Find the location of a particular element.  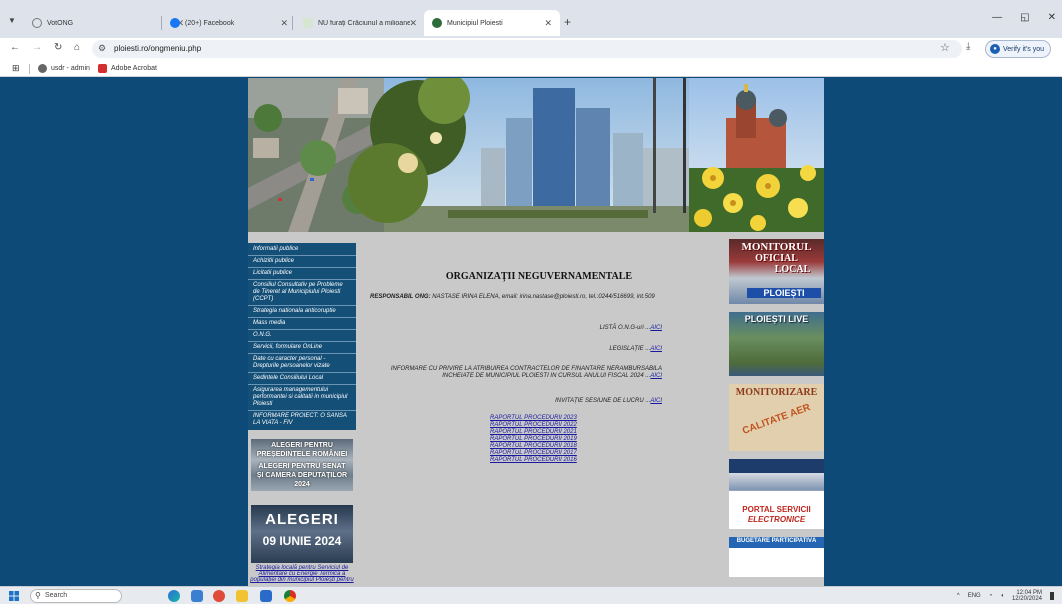

verify-profile-button: ● Verify it's you is located at coordinates (1018, 49).